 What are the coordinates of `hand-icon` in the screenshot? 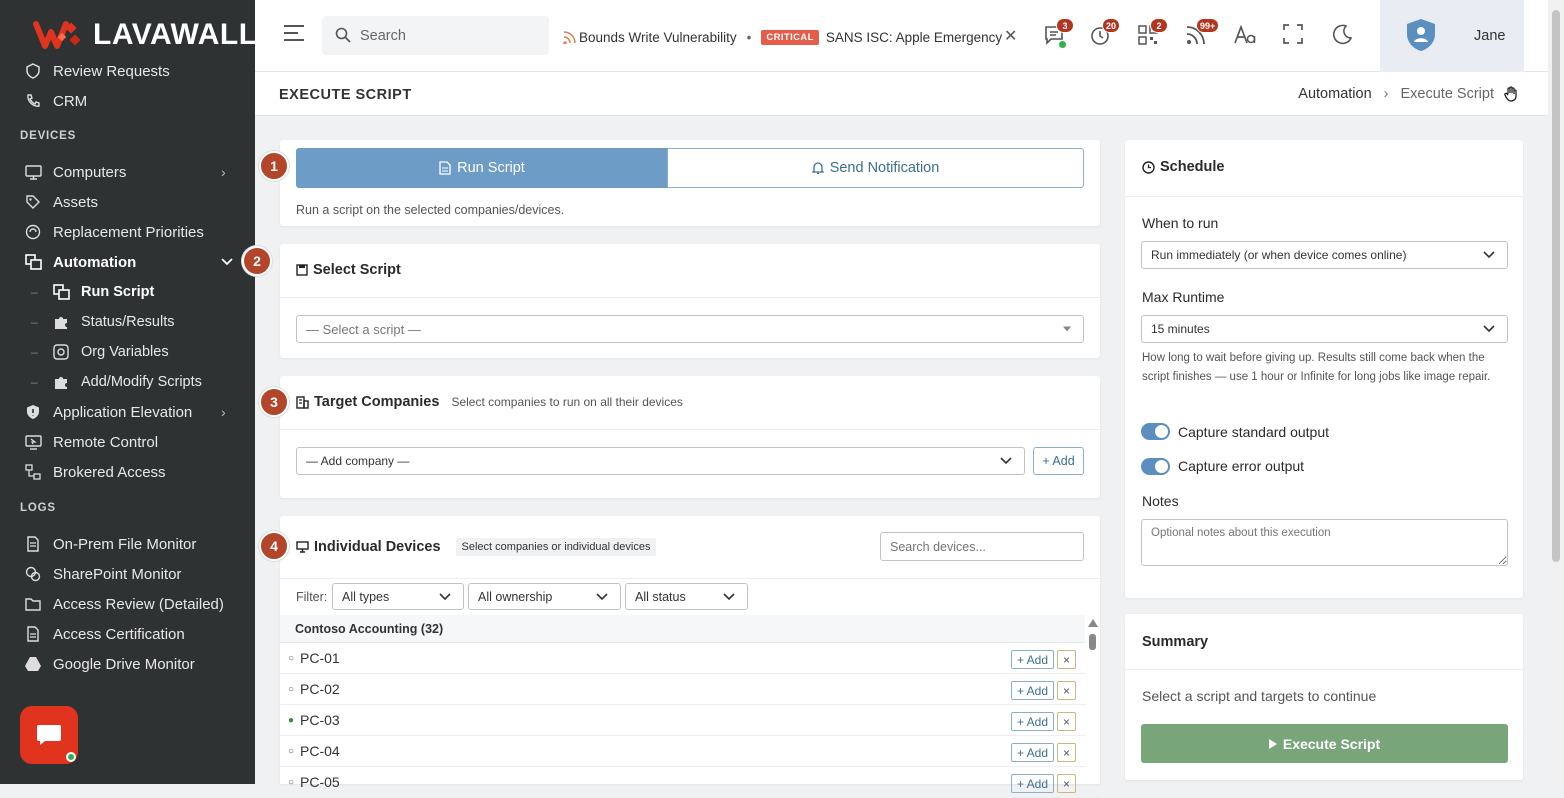 It's located at (1511, 94).